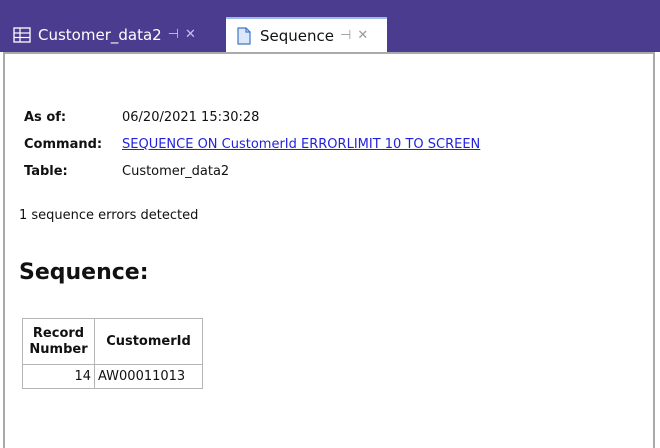  I want to click on table-icon, so click(22, 35).